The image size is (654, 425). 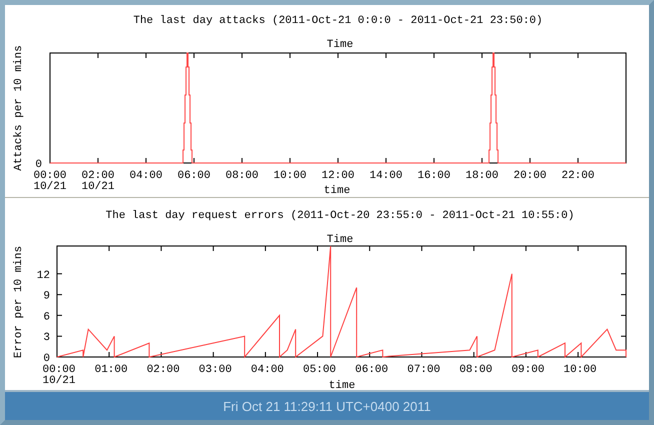 I want to click on tick-label: 14:00, so click(x=386, y=176).